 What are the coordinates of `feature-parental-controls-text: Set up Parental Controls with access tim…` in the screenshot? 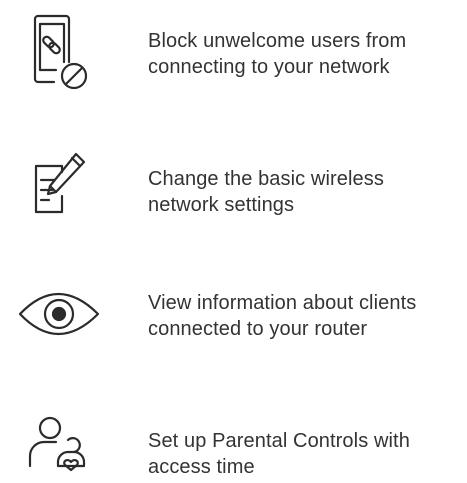 It's located at (305, 454).